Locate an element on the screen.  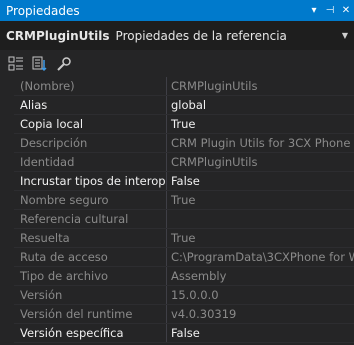
property-name: Nombre seguro is located at coordinates (90, 200).